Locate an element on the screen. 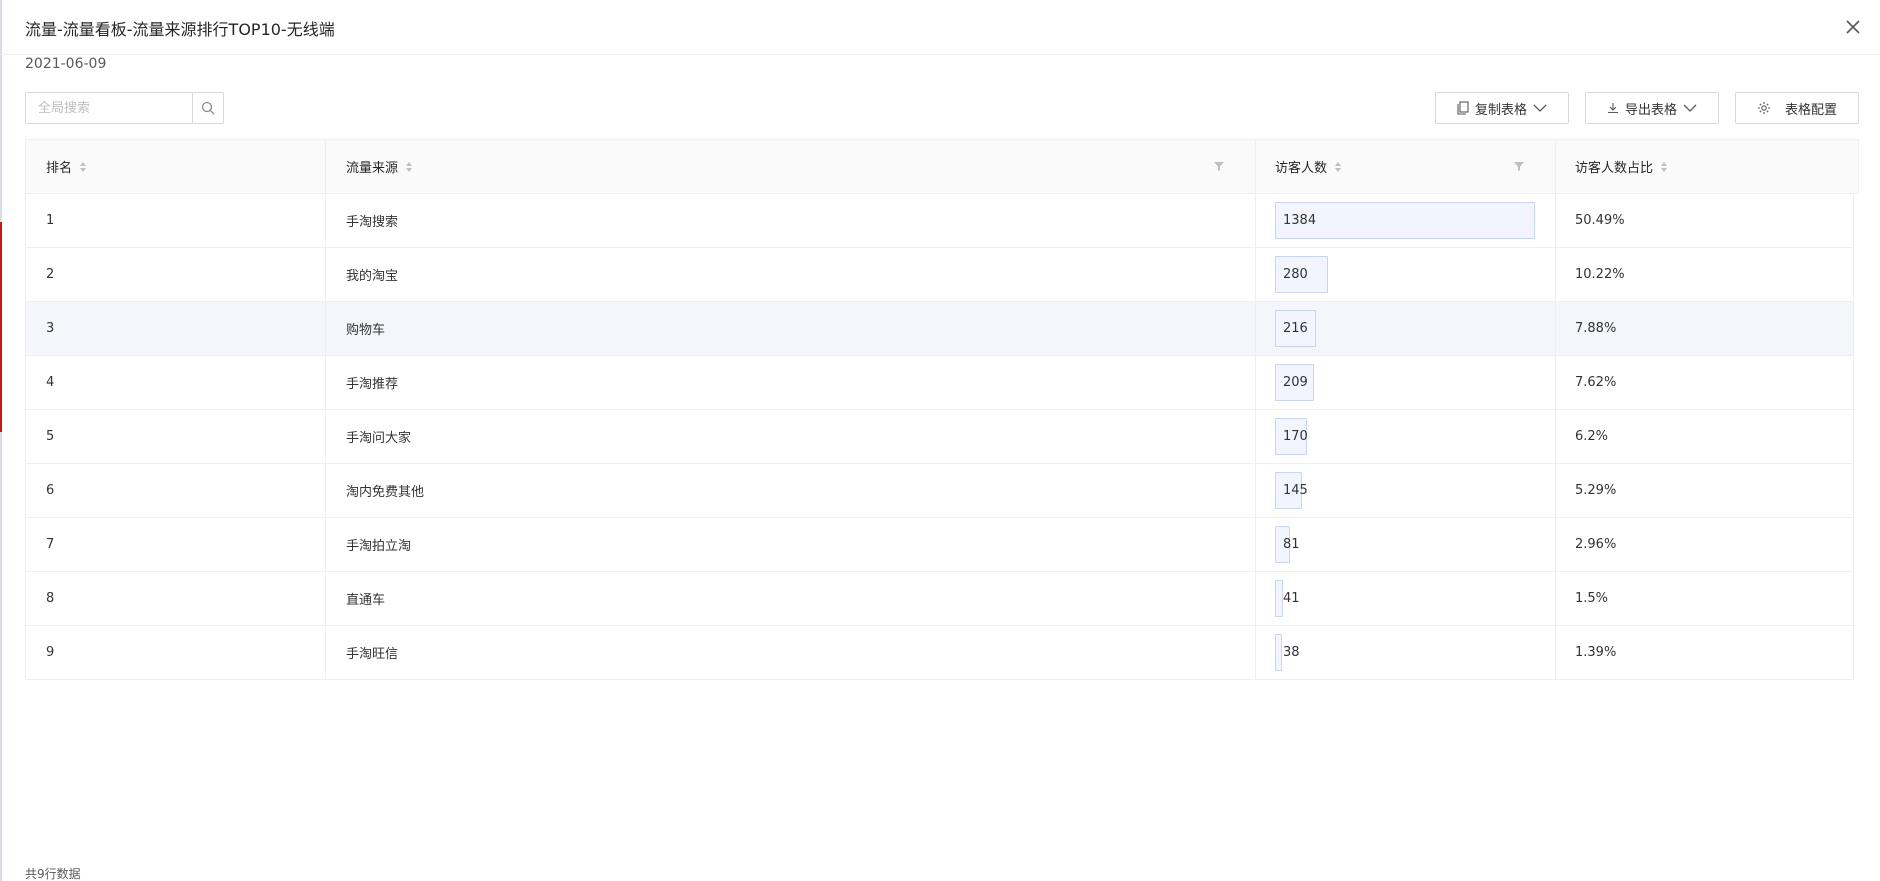  cell-visitors-value: 38 is located at coordinates (1291, 652).